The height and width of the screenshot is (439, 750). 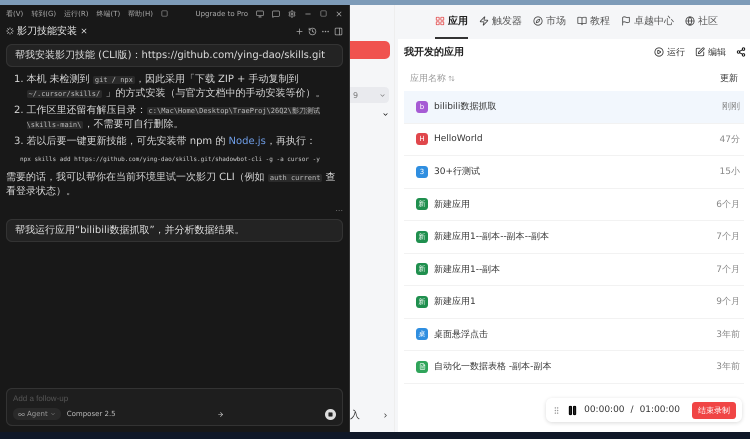 I want to click on nav-tab: 社区, so click(x=701, y=22).